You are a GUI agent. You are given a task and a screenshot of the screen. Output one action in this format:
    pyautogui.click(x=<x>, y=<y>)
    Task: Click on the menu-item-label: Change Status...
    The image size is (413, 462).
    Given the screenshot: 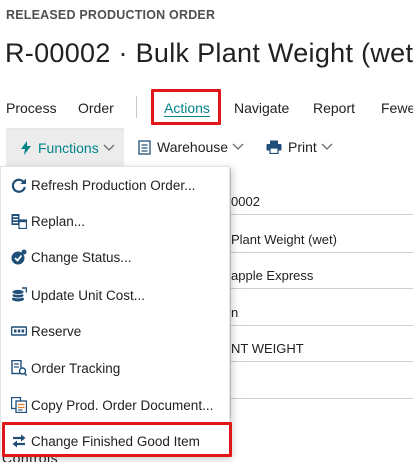 What is the action you would take?
    pyautogui.click(x=81, y=257)
    